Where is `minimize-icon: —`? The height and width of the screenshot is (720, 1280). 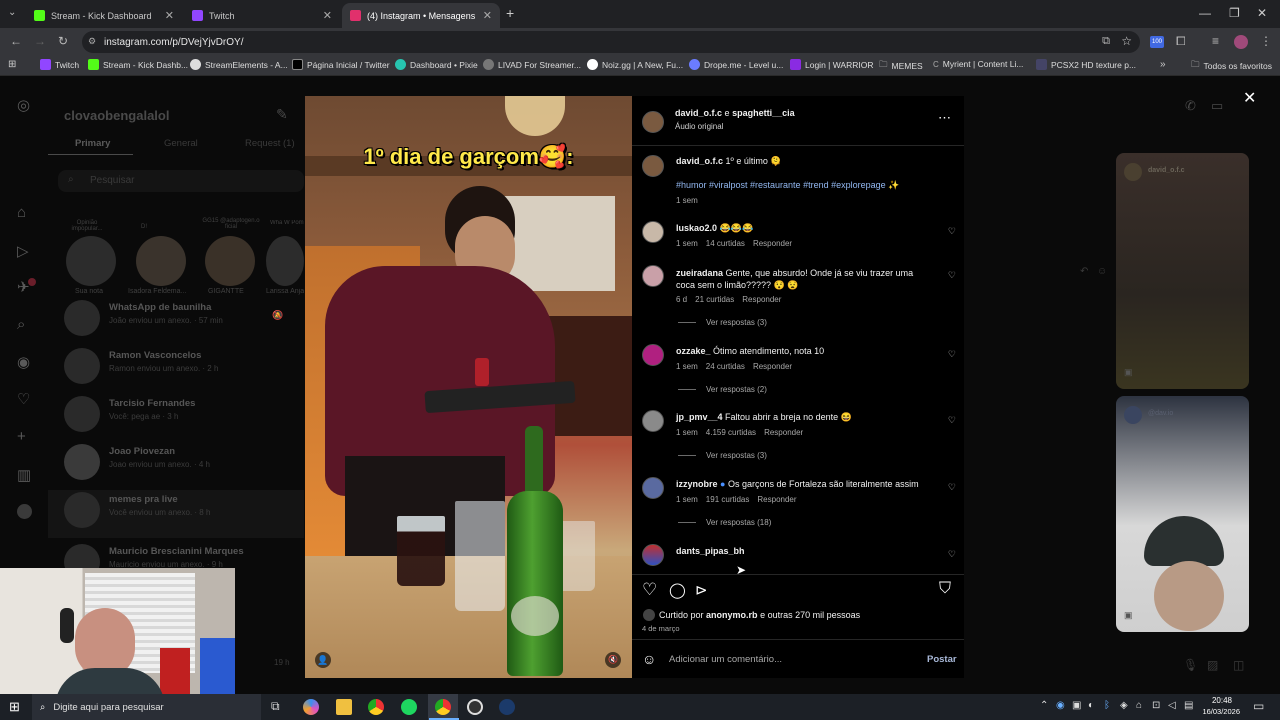 minimize-icon: — is located at coordinates (1205, 13).